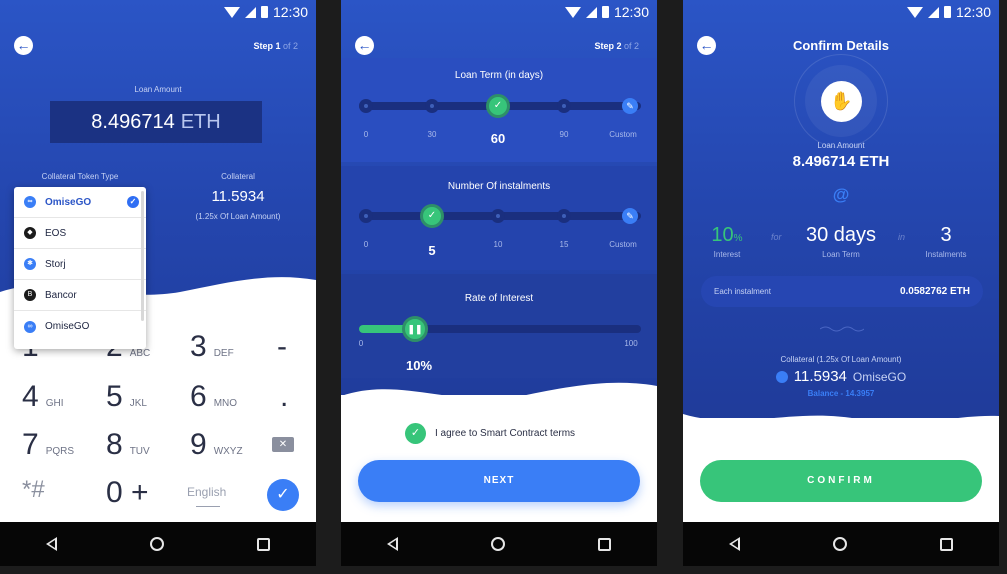 The height and width of the screenshot is (574, 1007). Describe the element at coordinates (133, 202) in the screenshot. I see `check-icon: ✓` at that location.